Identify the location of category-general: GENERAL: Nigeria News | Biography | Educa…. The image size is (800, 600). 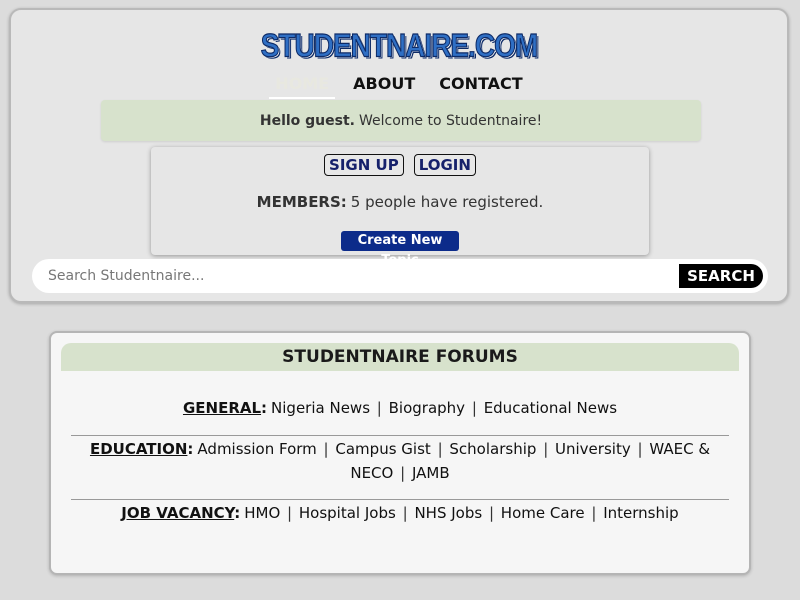
(400, 408).